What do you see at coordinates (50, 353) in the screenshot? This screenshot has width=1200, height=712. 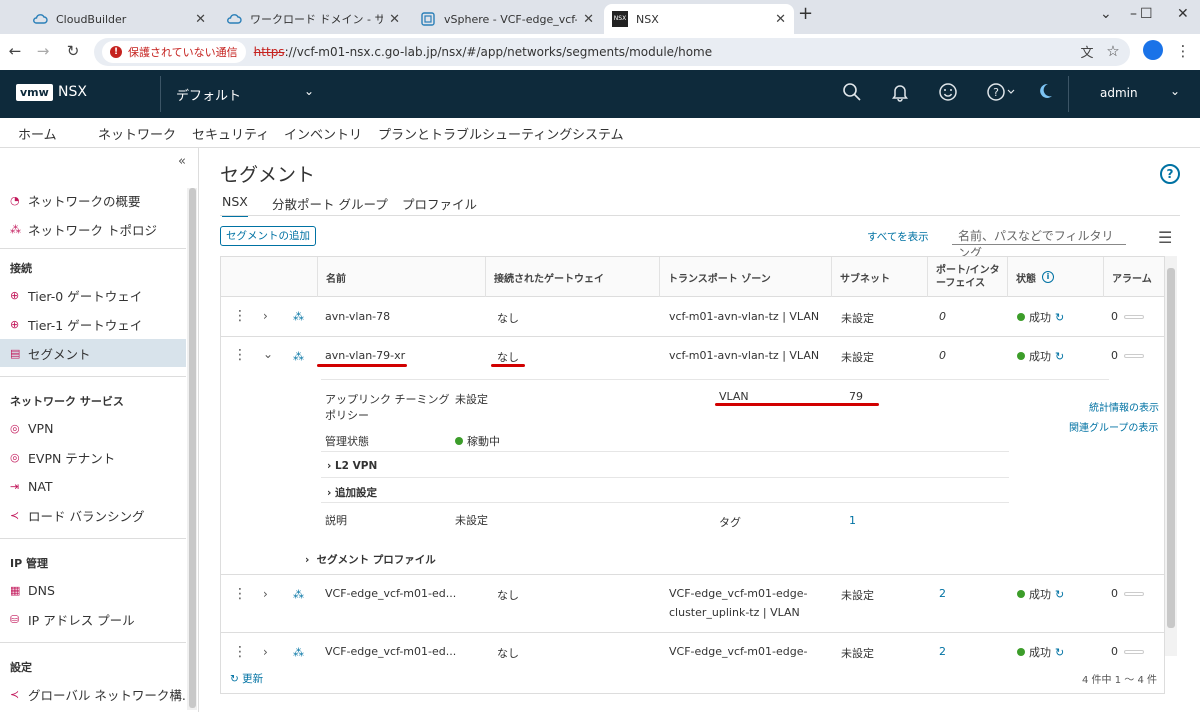 I see `sidebar-item-segments: ▤ セグメント` at bounding box center [50, 353].